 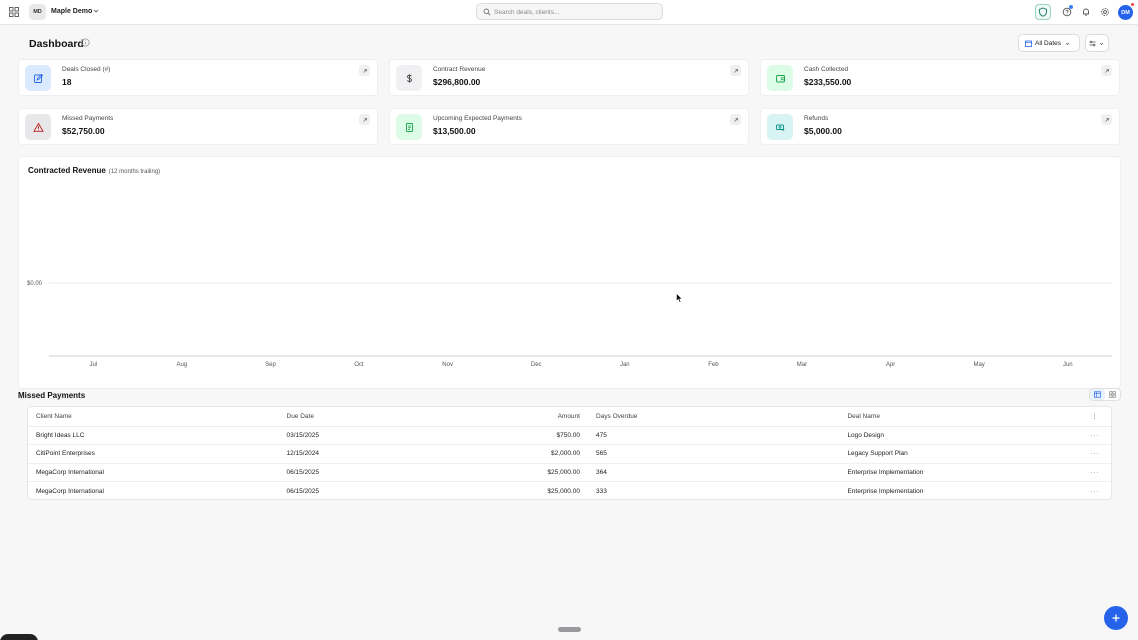 What do you see at coordinates (959, 472) in the screenshot?
I see `cell-deal: Enterprise Implementation` at bounding box center [959, 472].